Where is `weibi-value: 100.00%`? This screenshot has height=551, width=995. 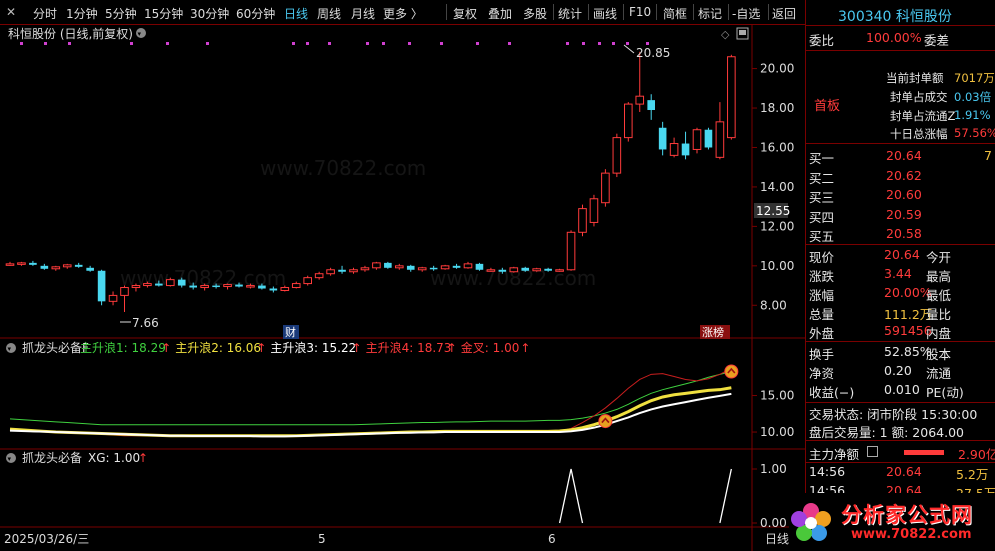
weibi-value: 100.00% is located at coordinates (894, 37).